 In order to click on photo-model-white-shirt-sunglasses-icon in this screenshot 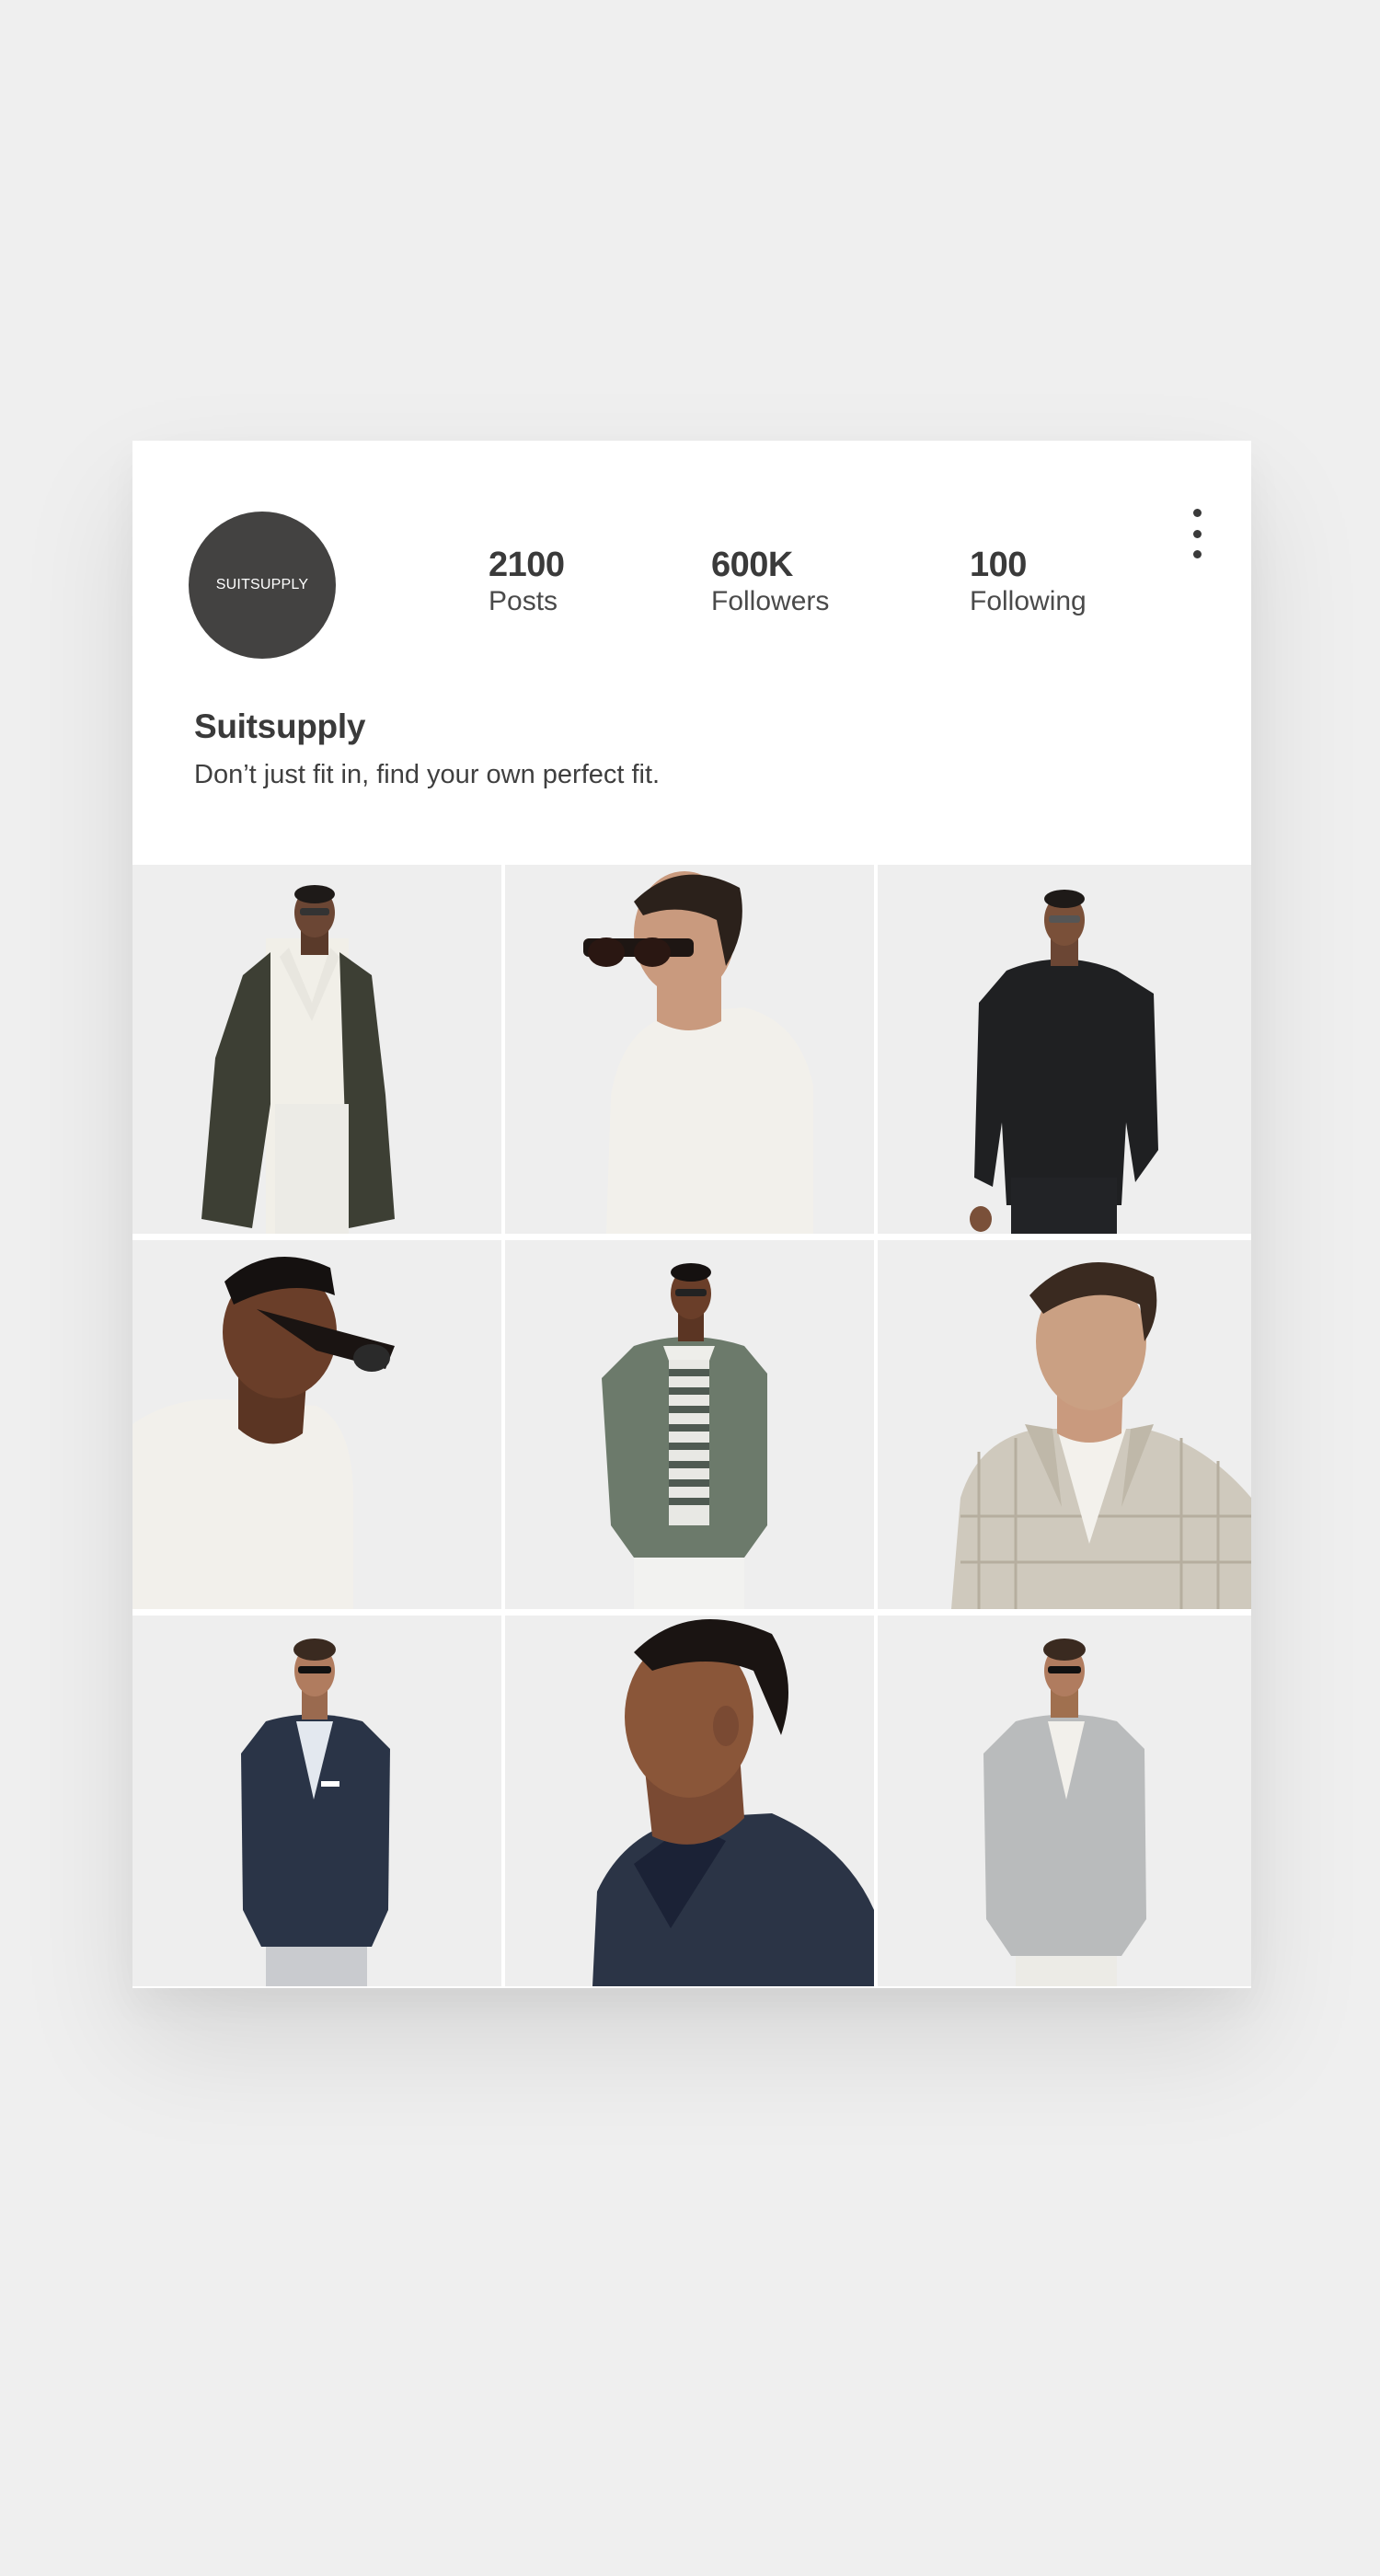, I will do `click(316, 1424)`.